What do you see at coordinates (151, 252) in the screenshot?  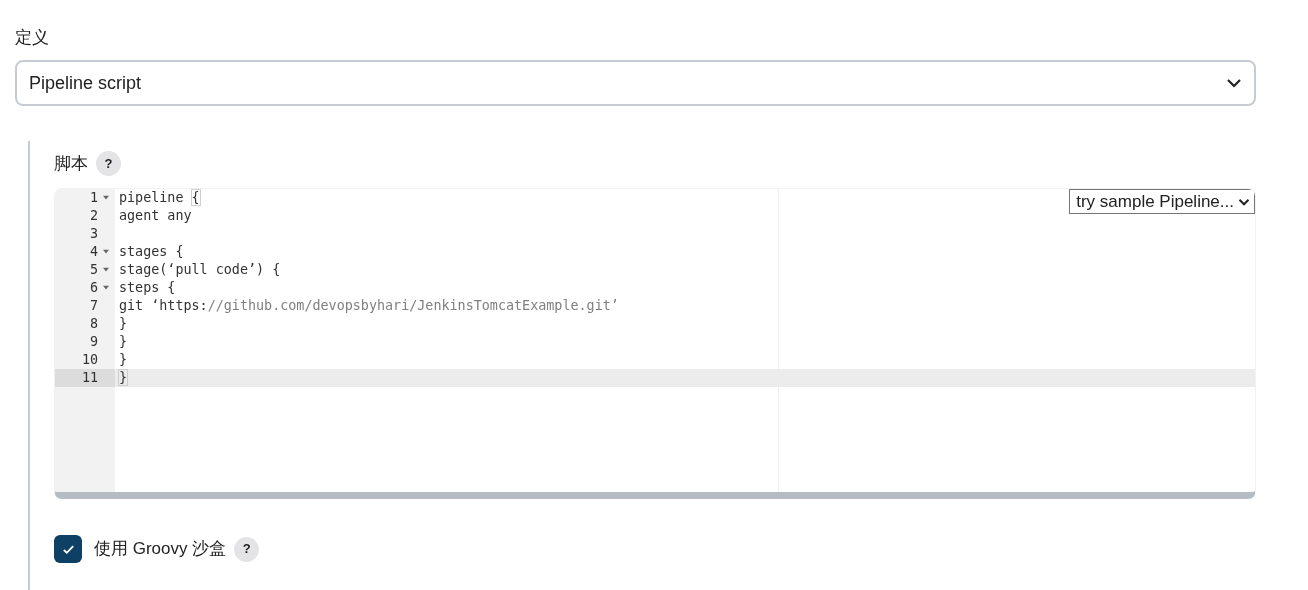 I see `code-line: stages {` at bounding box center [151, 252].